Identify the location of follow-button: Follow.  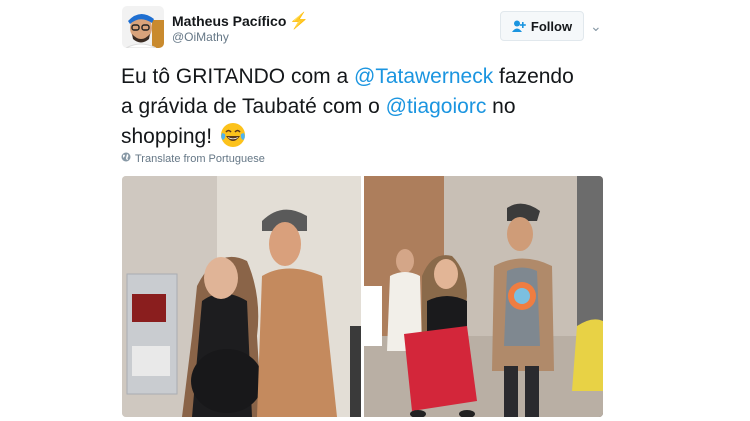
(542, 26).